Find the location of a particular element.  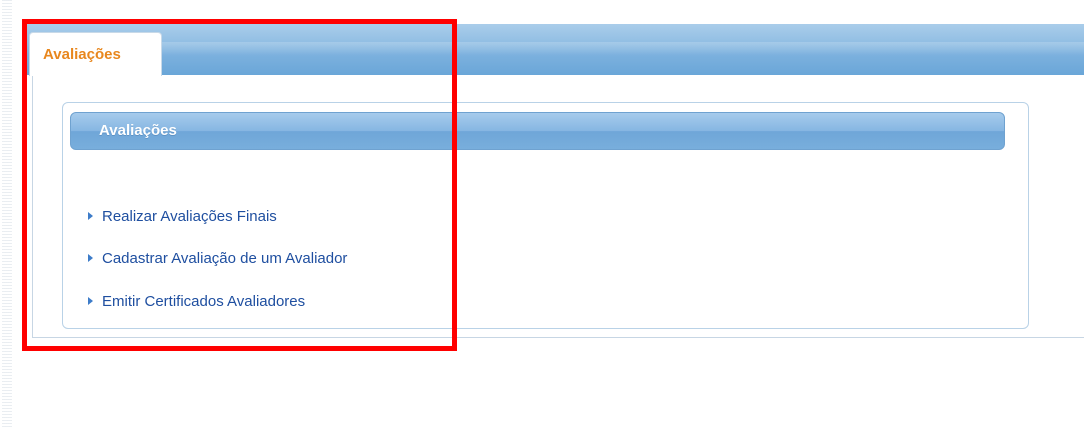

menu-item-cadastrar-avaliacao-avaliador: Cadastrar Avaliação de um Avaliador is located at coordinates (217, 258).